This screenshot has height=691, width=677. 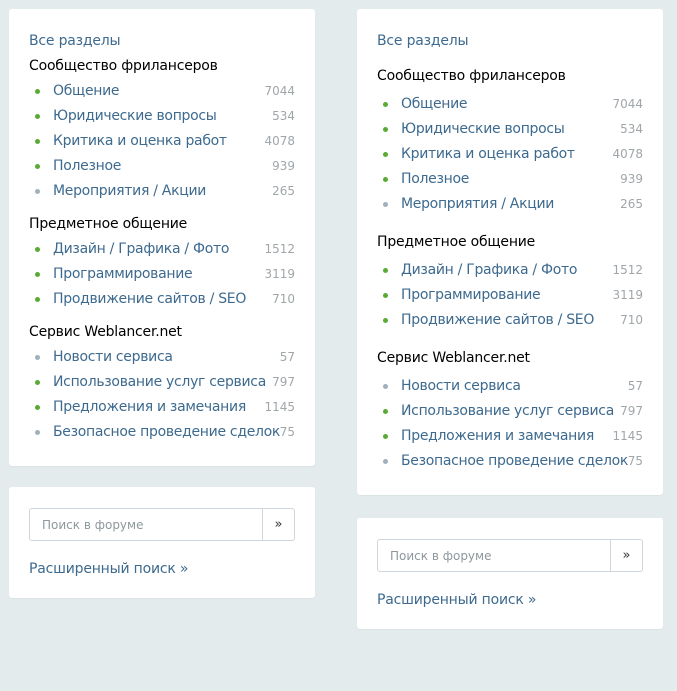 I want to click on search-form: », so click(x=162, y=524).